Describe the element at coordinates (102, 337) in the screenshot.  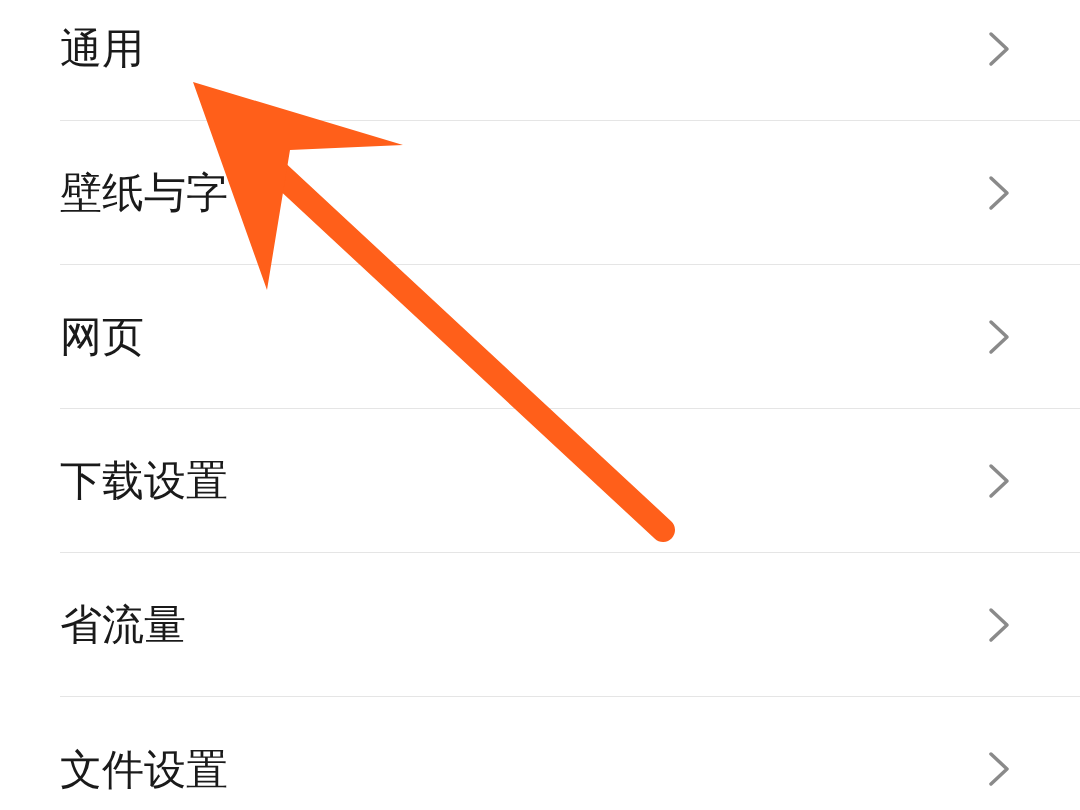
I see `row-label: 网页` at that location.